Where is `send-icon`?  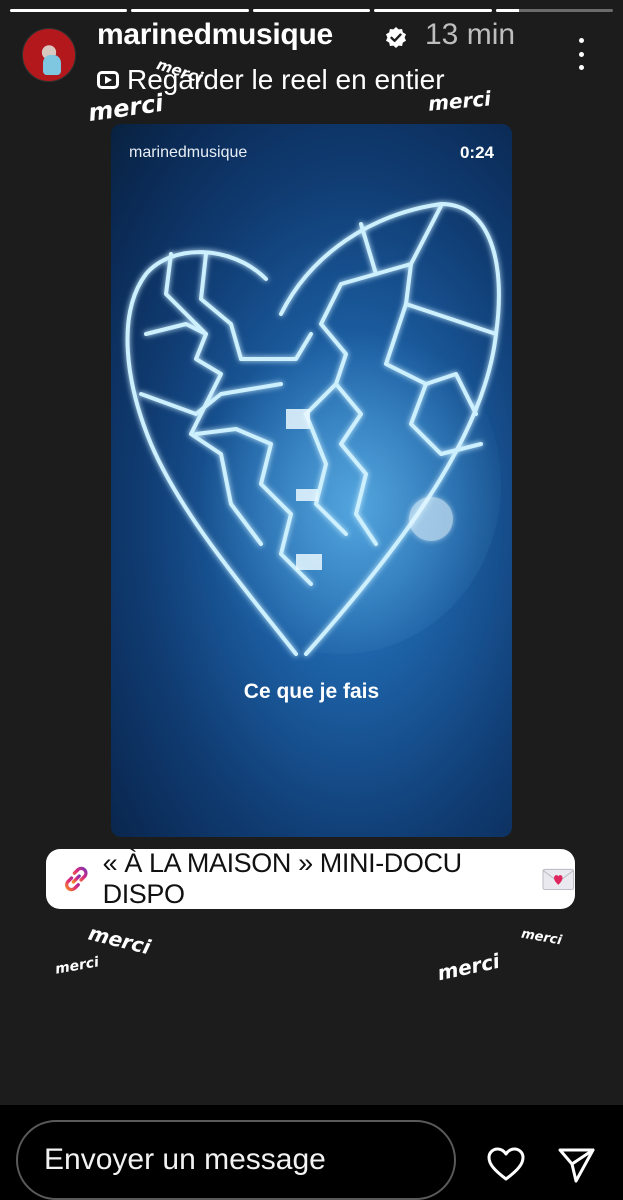 send-icon is located at coordinates (576, 1165).